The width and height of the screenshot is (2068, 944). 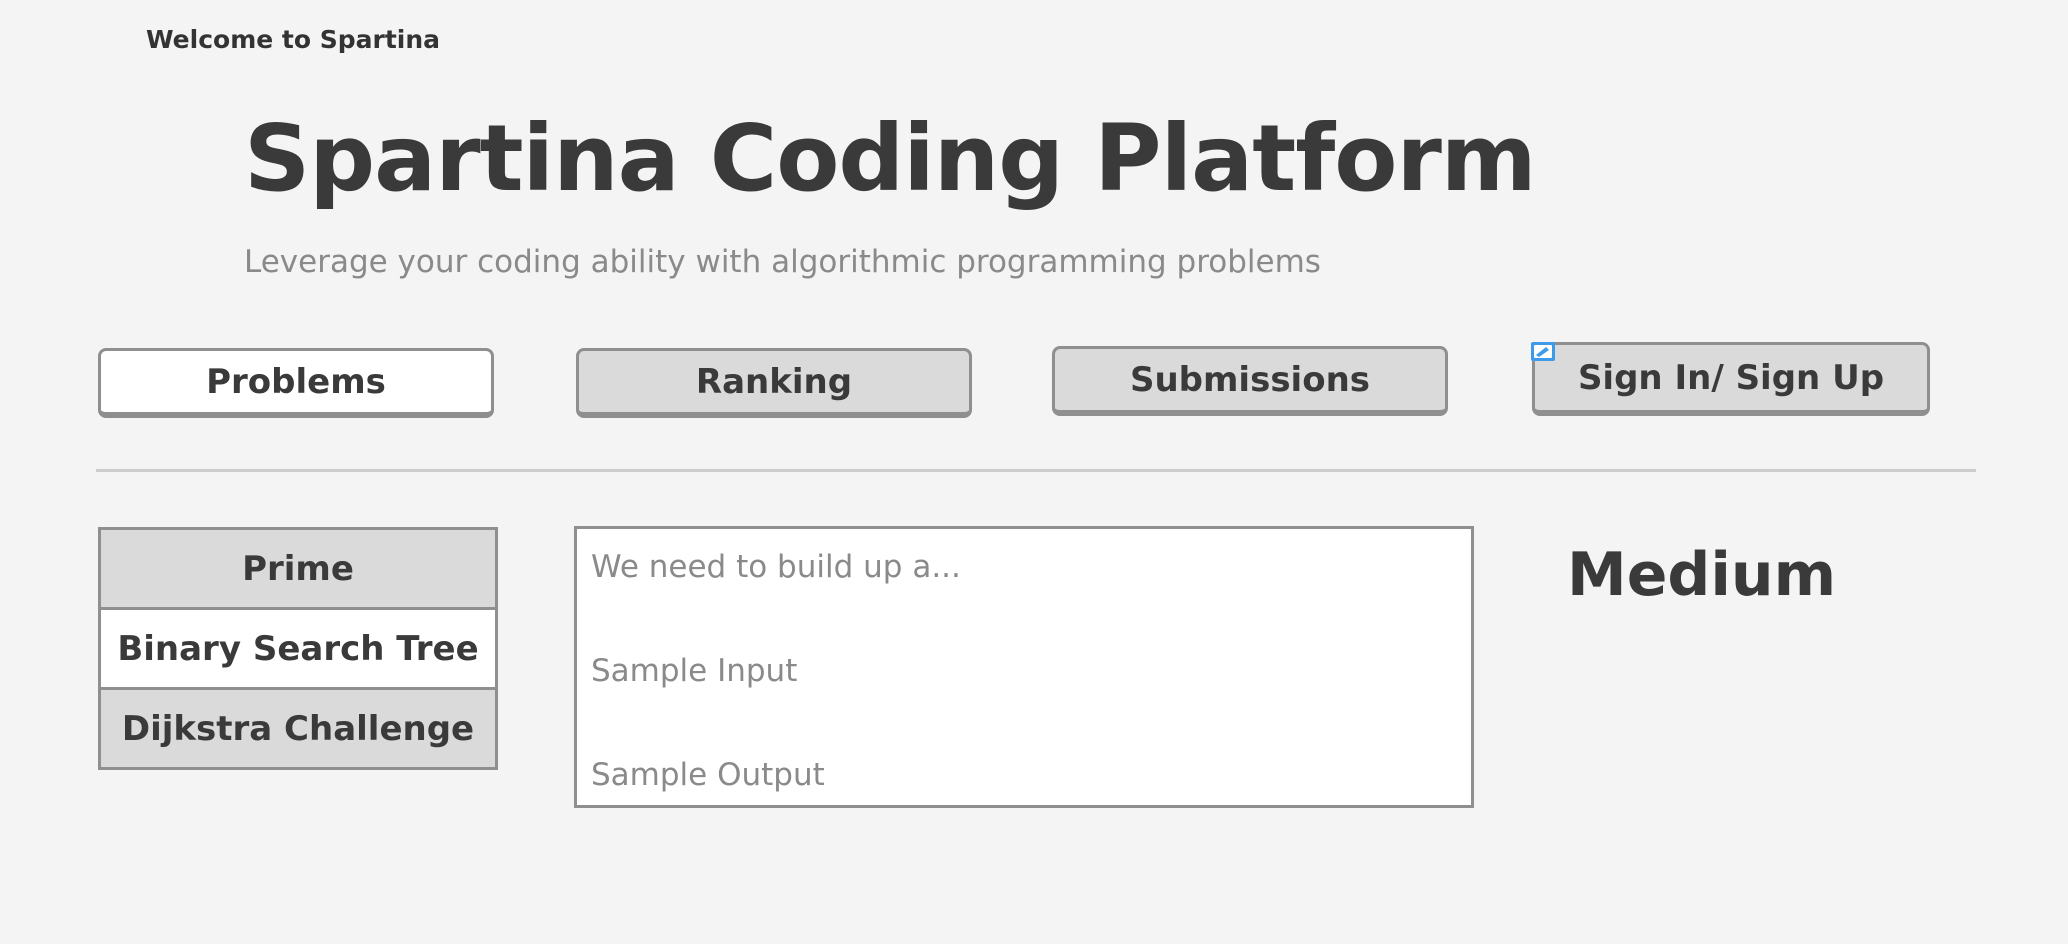 I want to click on signin-signup-button: Sign In/ Sign Up, so click(x=1731, y=379).